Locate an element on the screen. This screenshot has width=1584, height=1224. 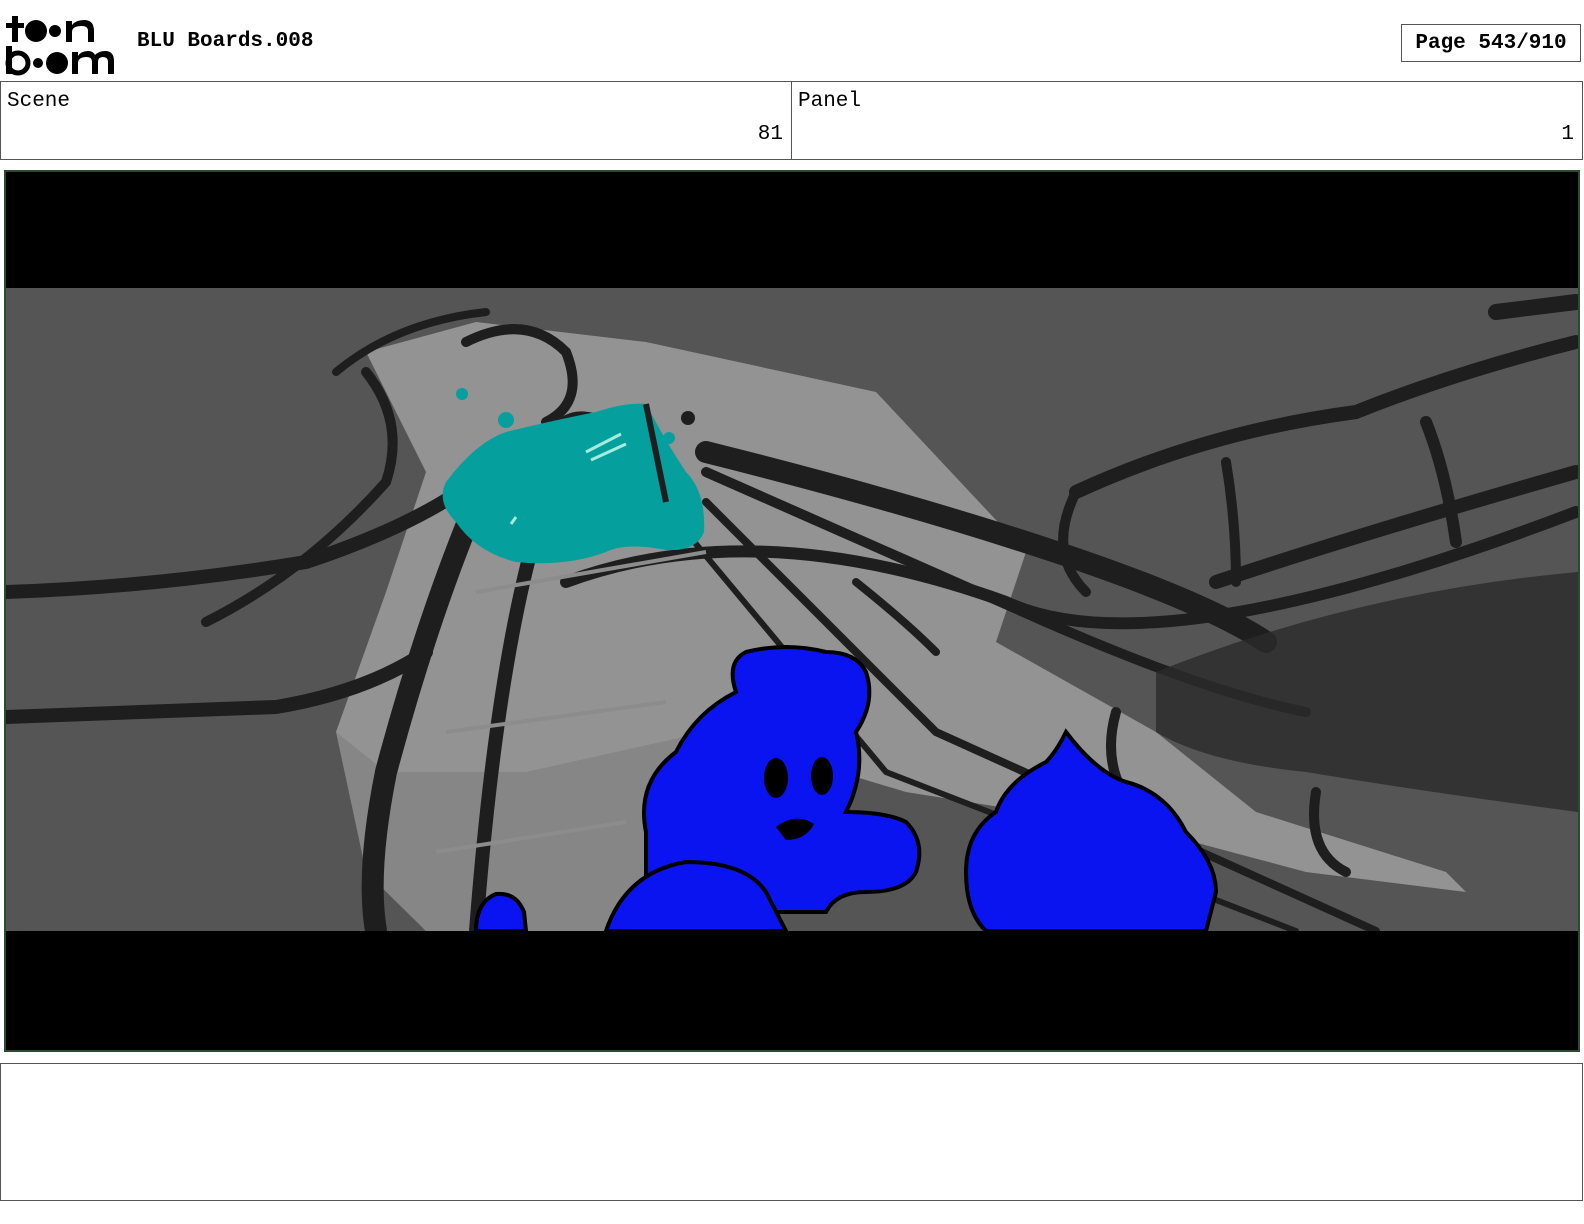
page-number: Page 543/910 is located at coordinates (1491, 43).